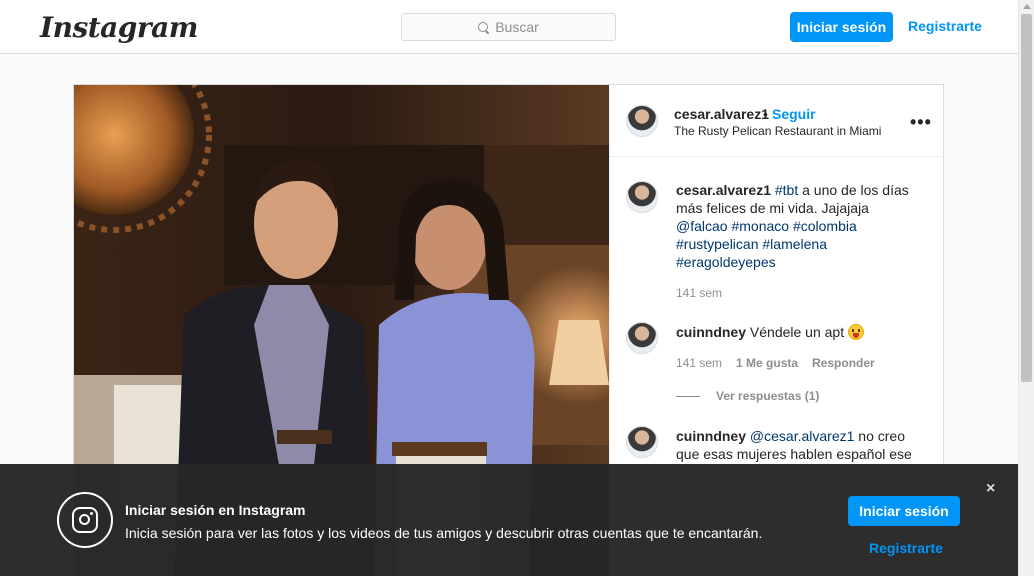 The height and width of the screenshot is (576, 1034). What do you see at coordinates (990, 489) in the screenshot?
I see `close-icon: ×` at bounding box center [990, 489].